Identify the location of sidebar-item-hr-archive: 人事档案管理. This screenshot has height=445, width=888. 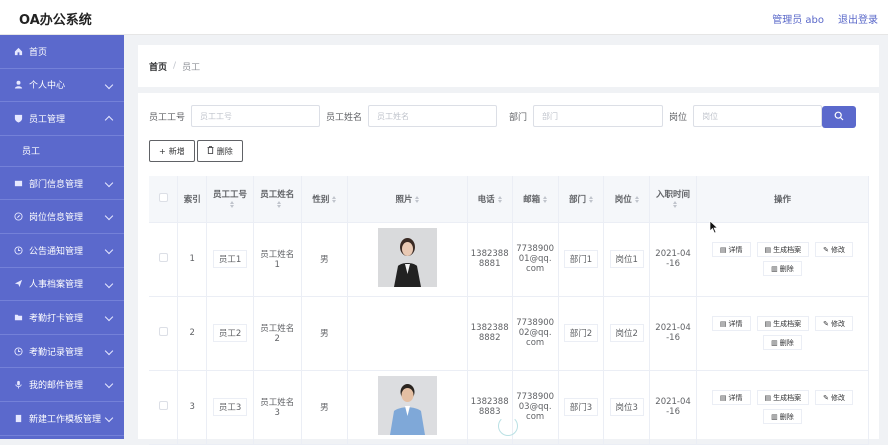
(62, 285).